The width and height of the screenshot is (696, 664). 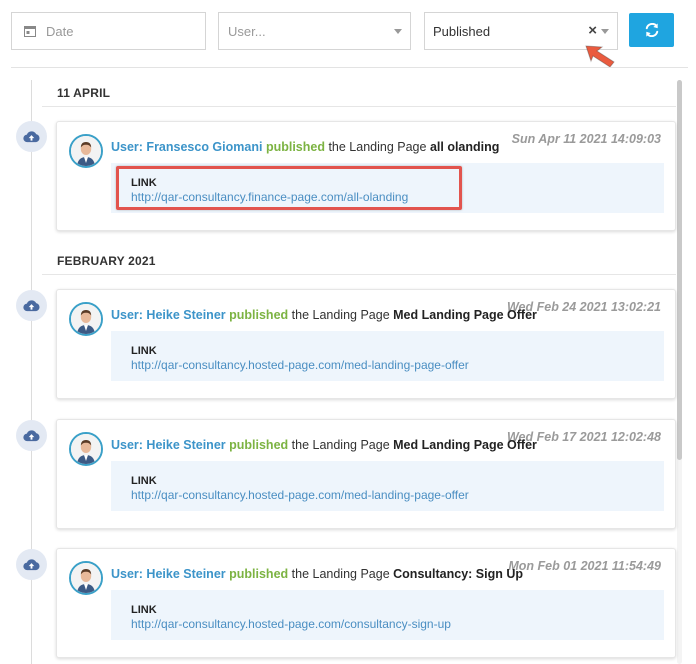 I want to click on refresh-icon, so click(x=651, y=30).